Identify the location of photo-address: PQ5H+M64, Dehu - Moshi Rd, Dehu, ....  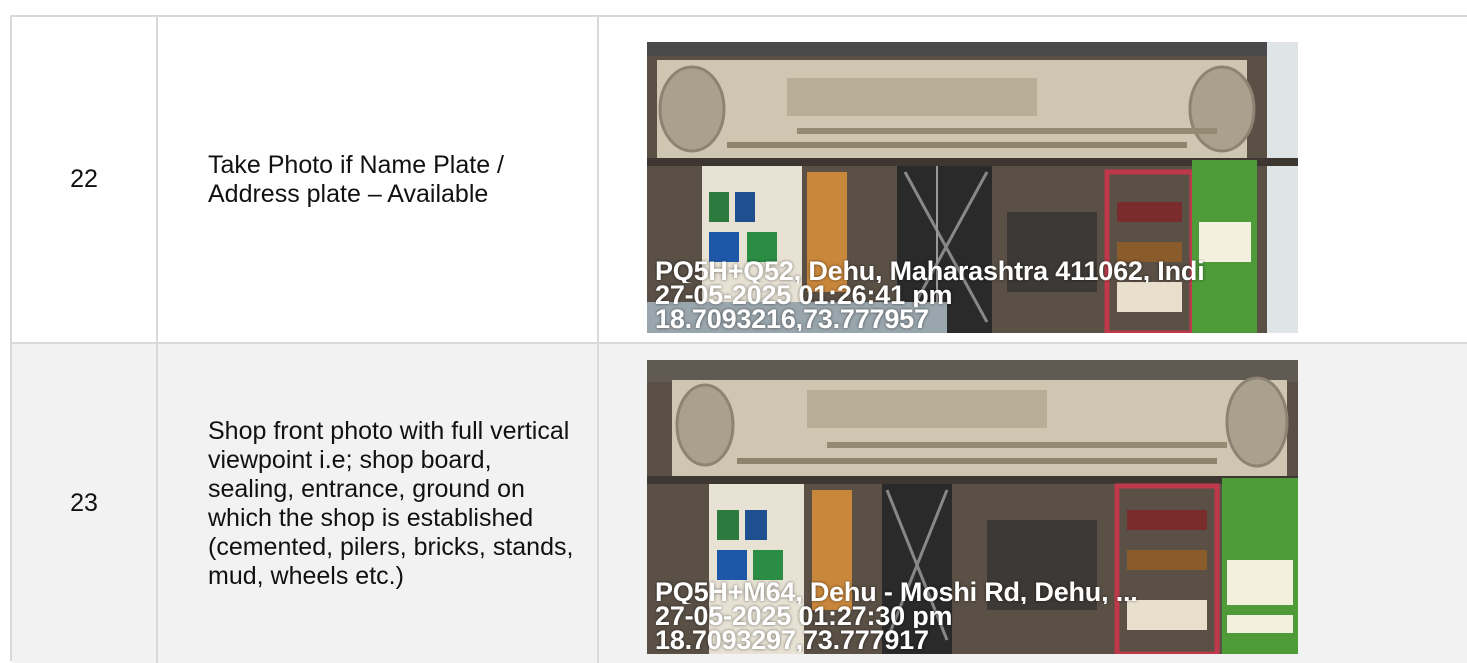
(896, 592).